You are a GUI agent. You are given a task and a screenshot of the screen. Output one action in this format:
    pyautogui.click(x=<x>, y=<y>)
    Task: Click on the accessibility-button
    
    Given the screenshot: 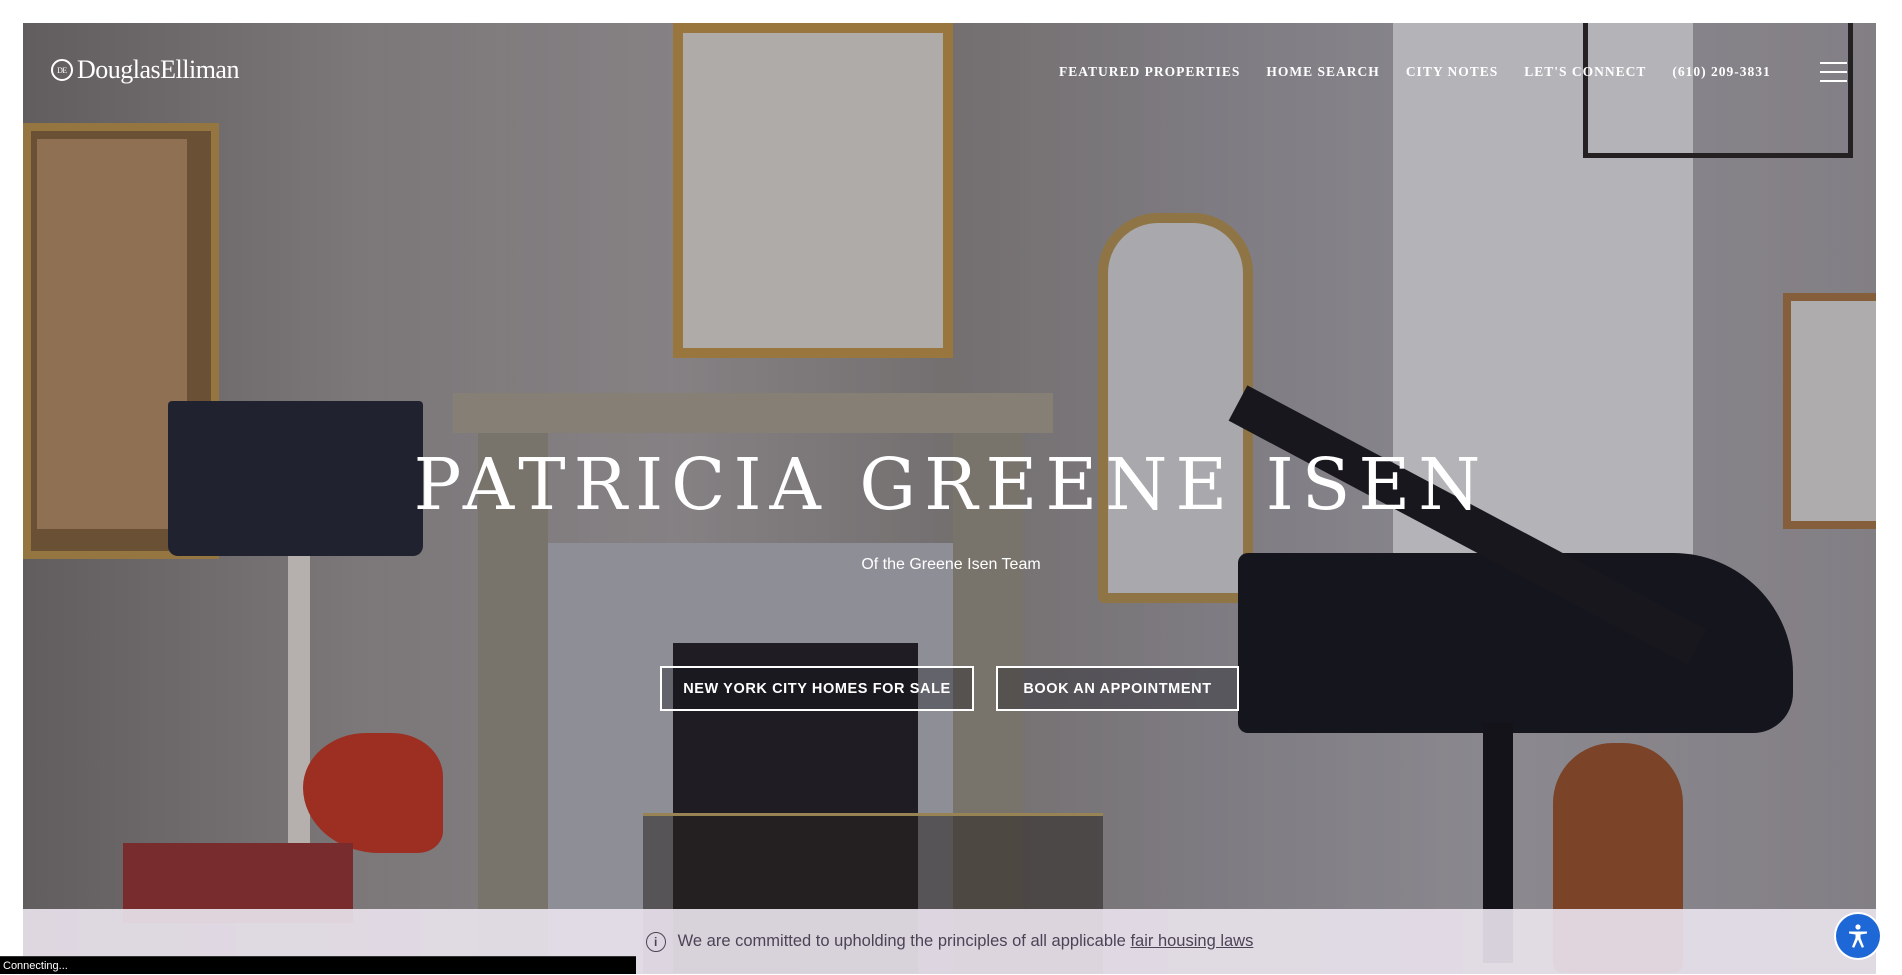 What is the action you would take?
    pyautogui.click(x=1858, y=936)
    